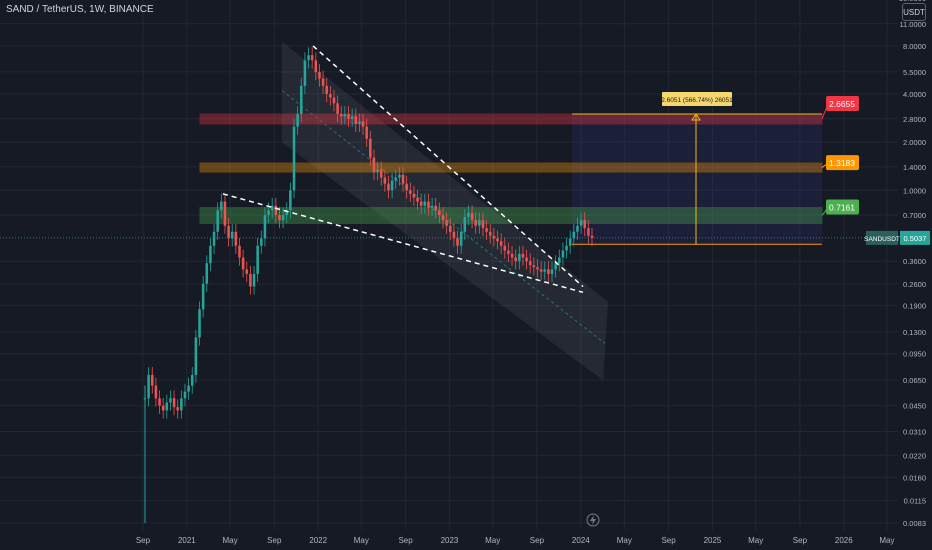  What do you see at coordinates (914, 119) in the screenshot?
I see `y-tick-label: 2.8000` at bounding box center [914, 119].